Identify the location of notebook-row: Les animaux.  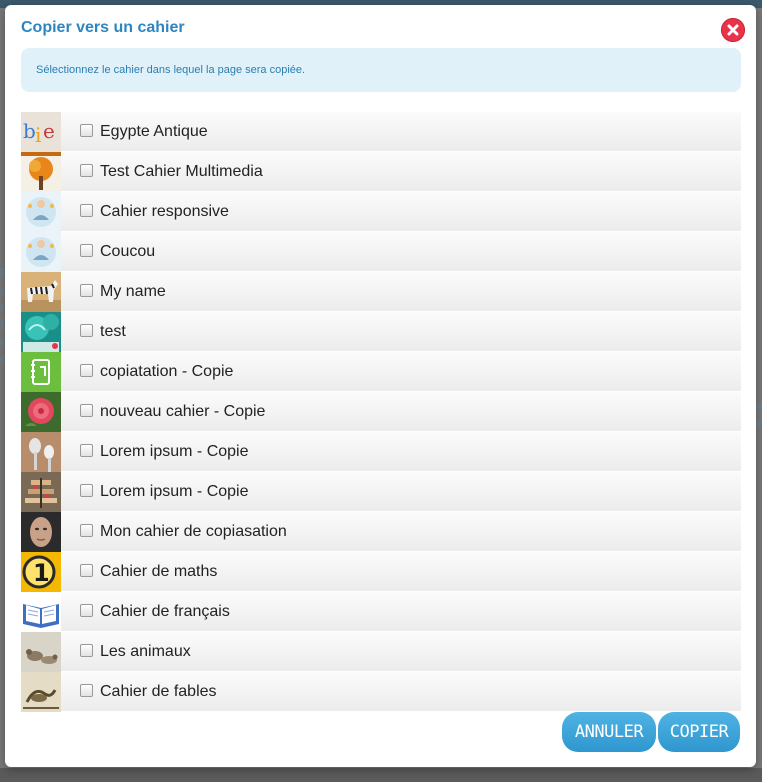
(381, 652).